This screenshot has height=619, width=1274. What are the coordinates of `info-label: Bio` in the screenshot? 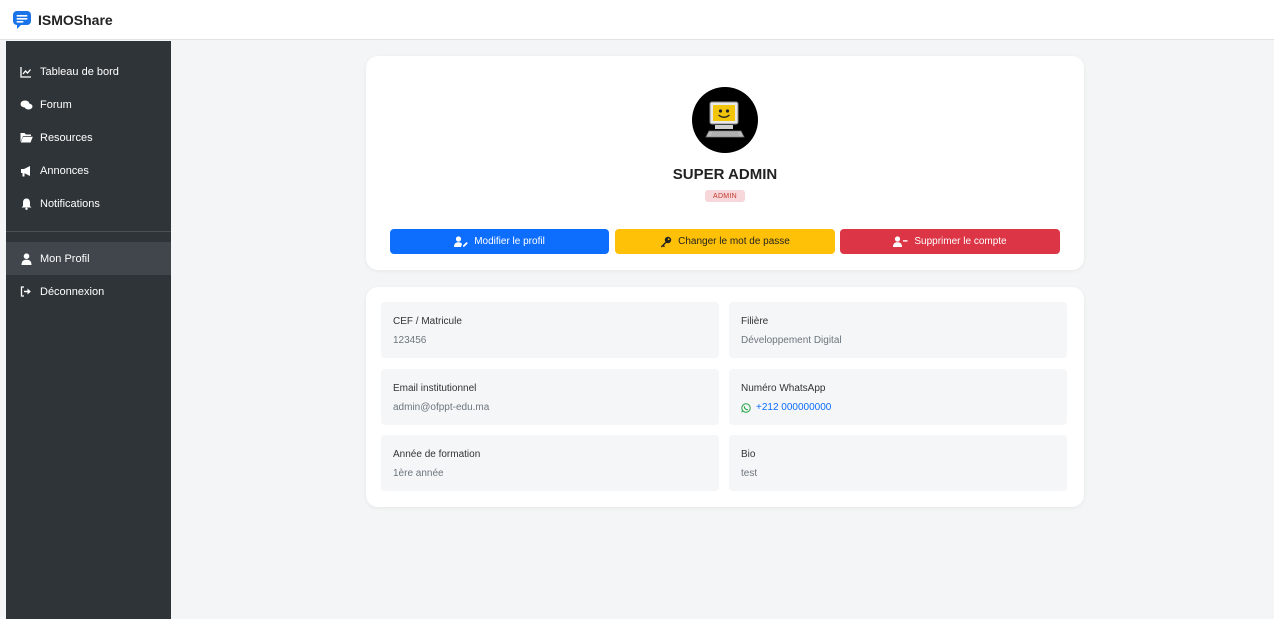 It's located at (748, 454).